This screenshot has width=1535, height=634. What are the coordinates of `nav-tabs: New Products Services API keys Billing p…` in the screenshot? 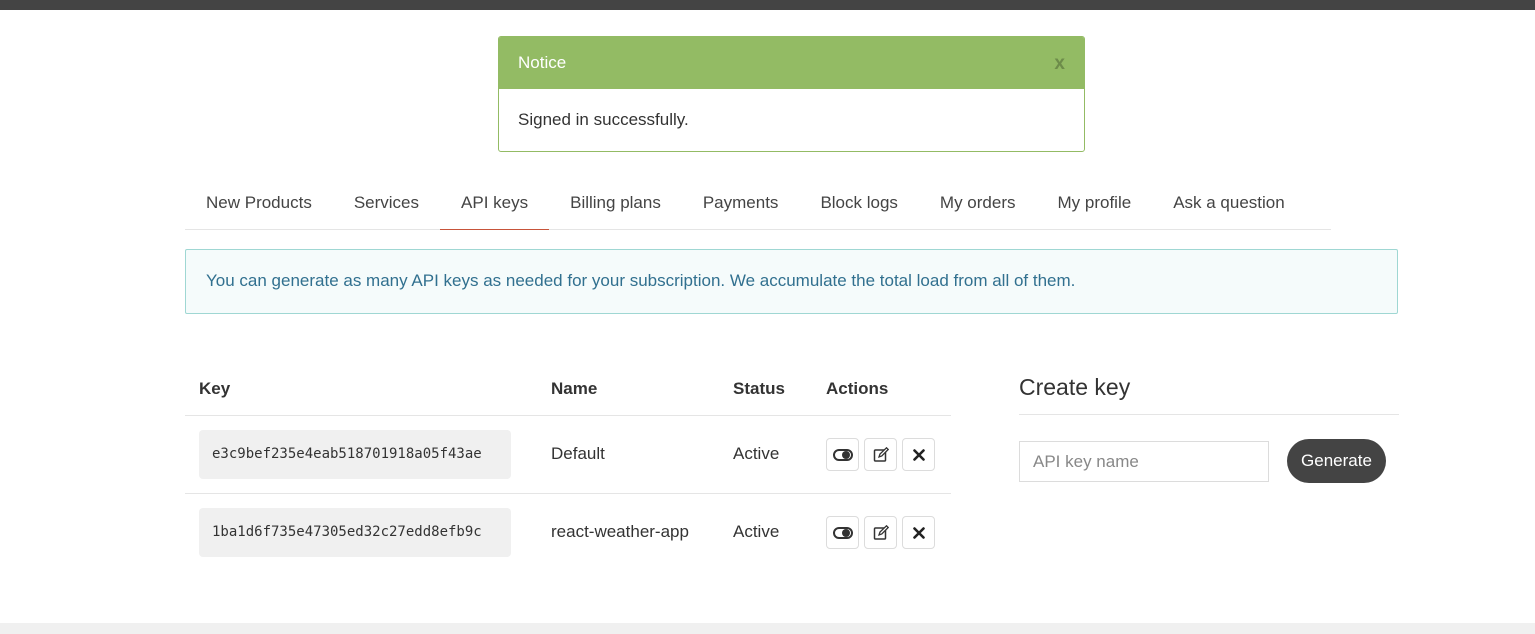 It's located at (758, 205).